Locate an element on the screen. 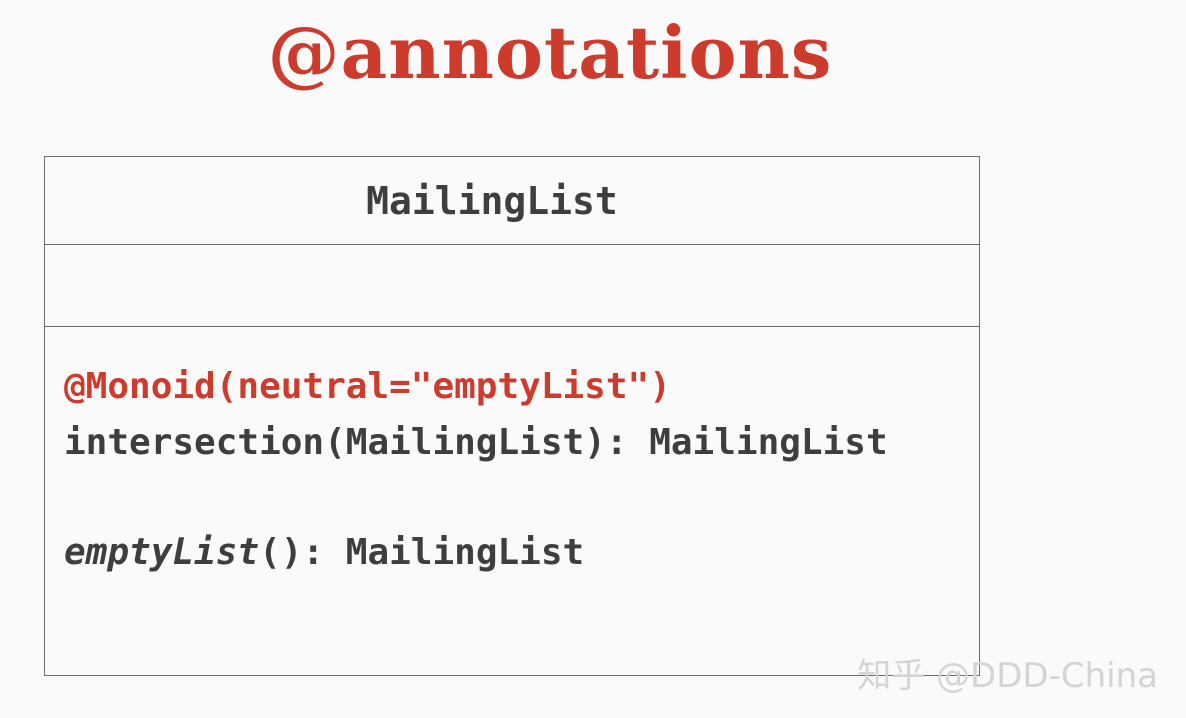 This screenshot has height=718, width=1186. uml-attributes-compartment is located at coordinates (512, 286).